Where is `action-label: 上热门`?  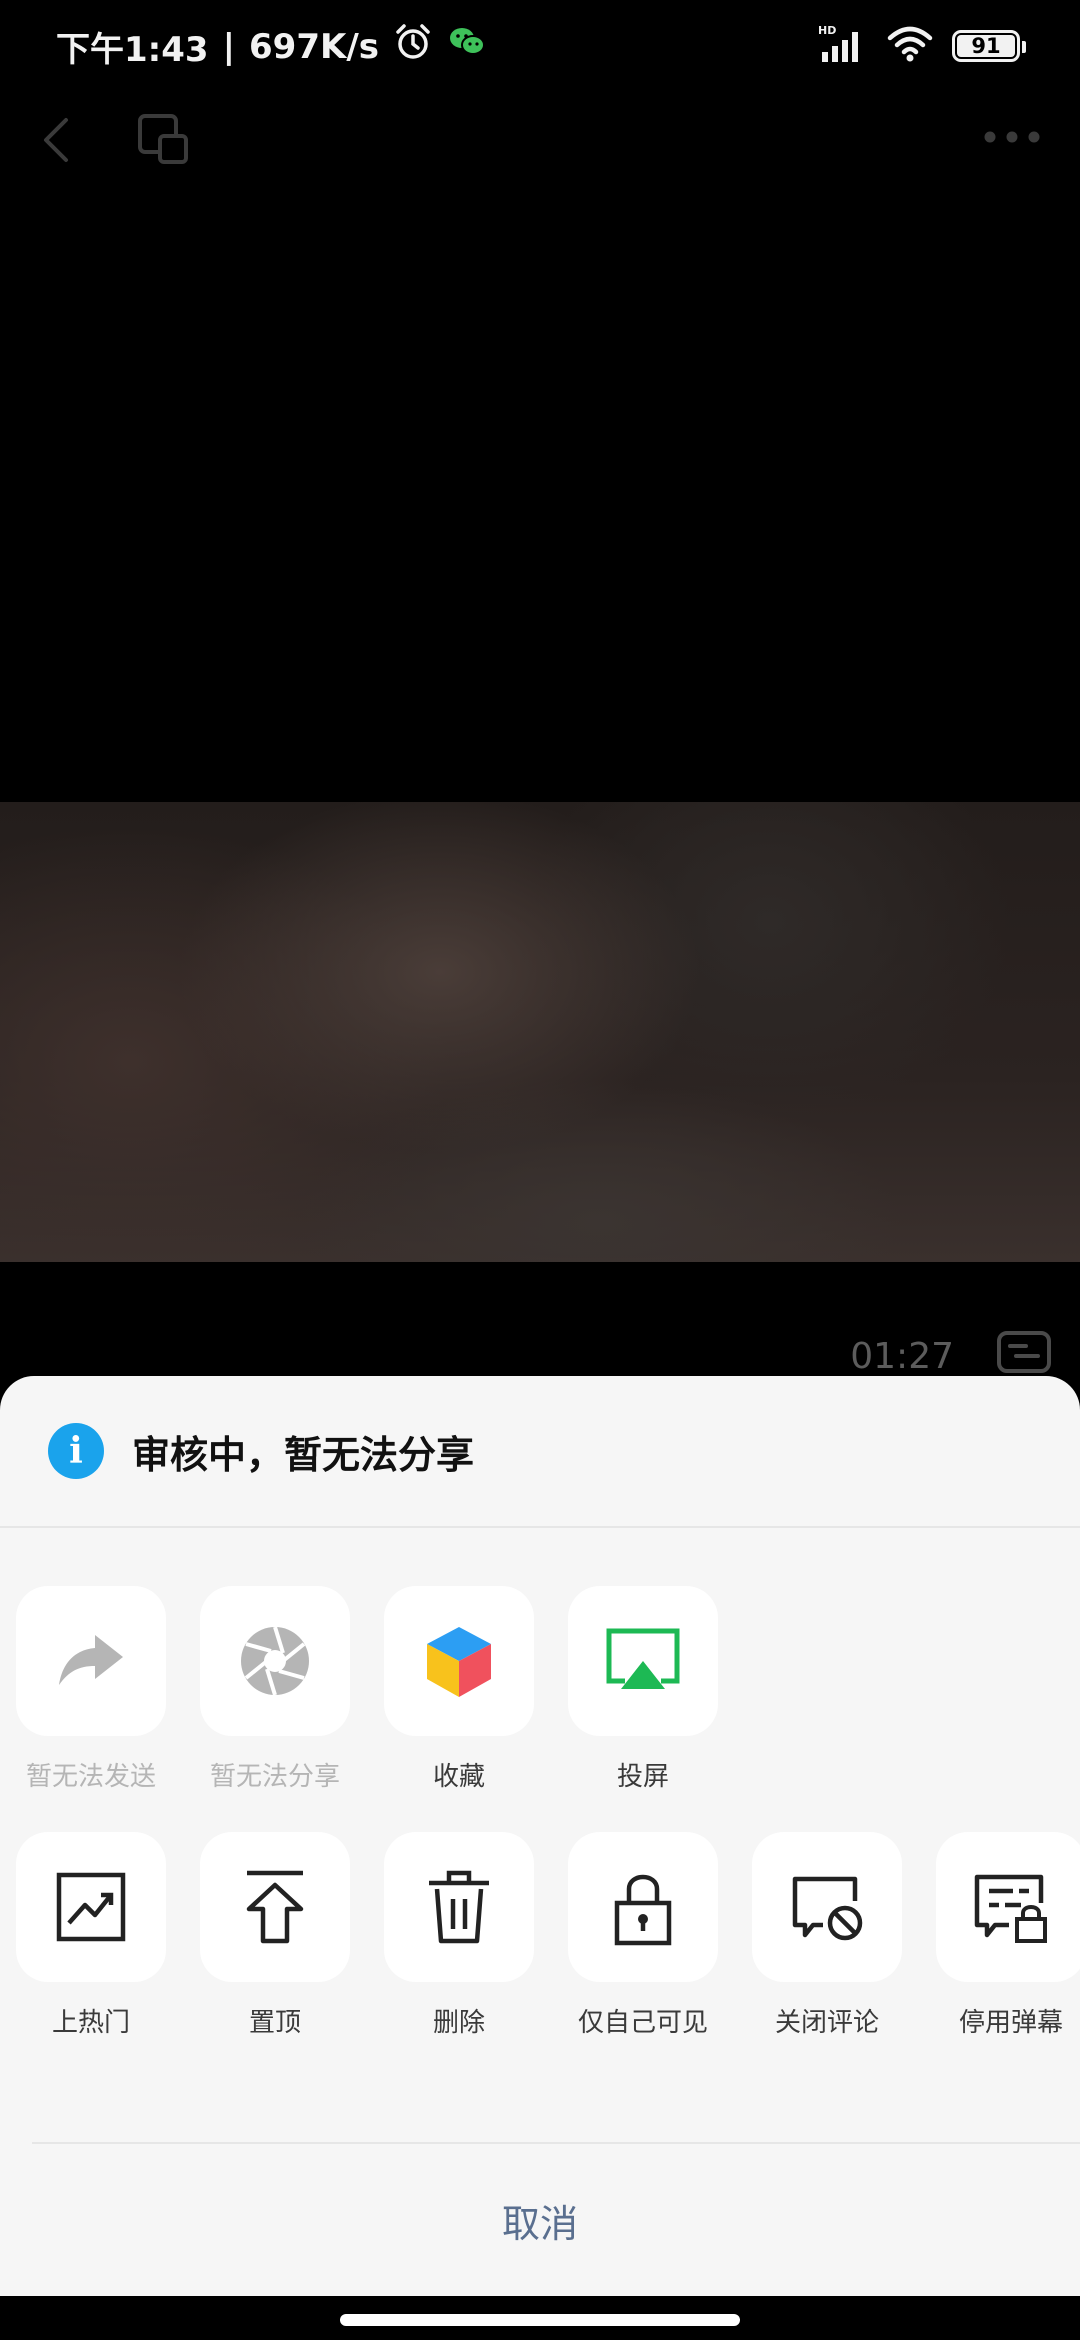 action-label: 上热门 is located at coordinates (90, 2023).